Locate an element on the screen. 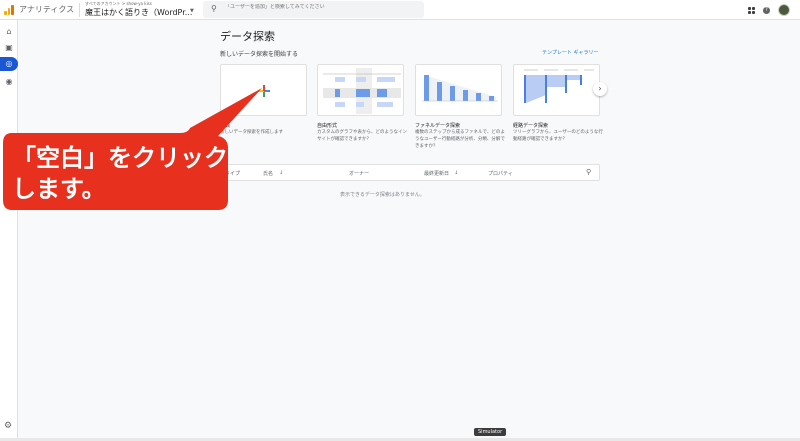 Image resolution: width=800 pixels, height=441 pixels. template-card-freeform is located at coordinates (360, 90).